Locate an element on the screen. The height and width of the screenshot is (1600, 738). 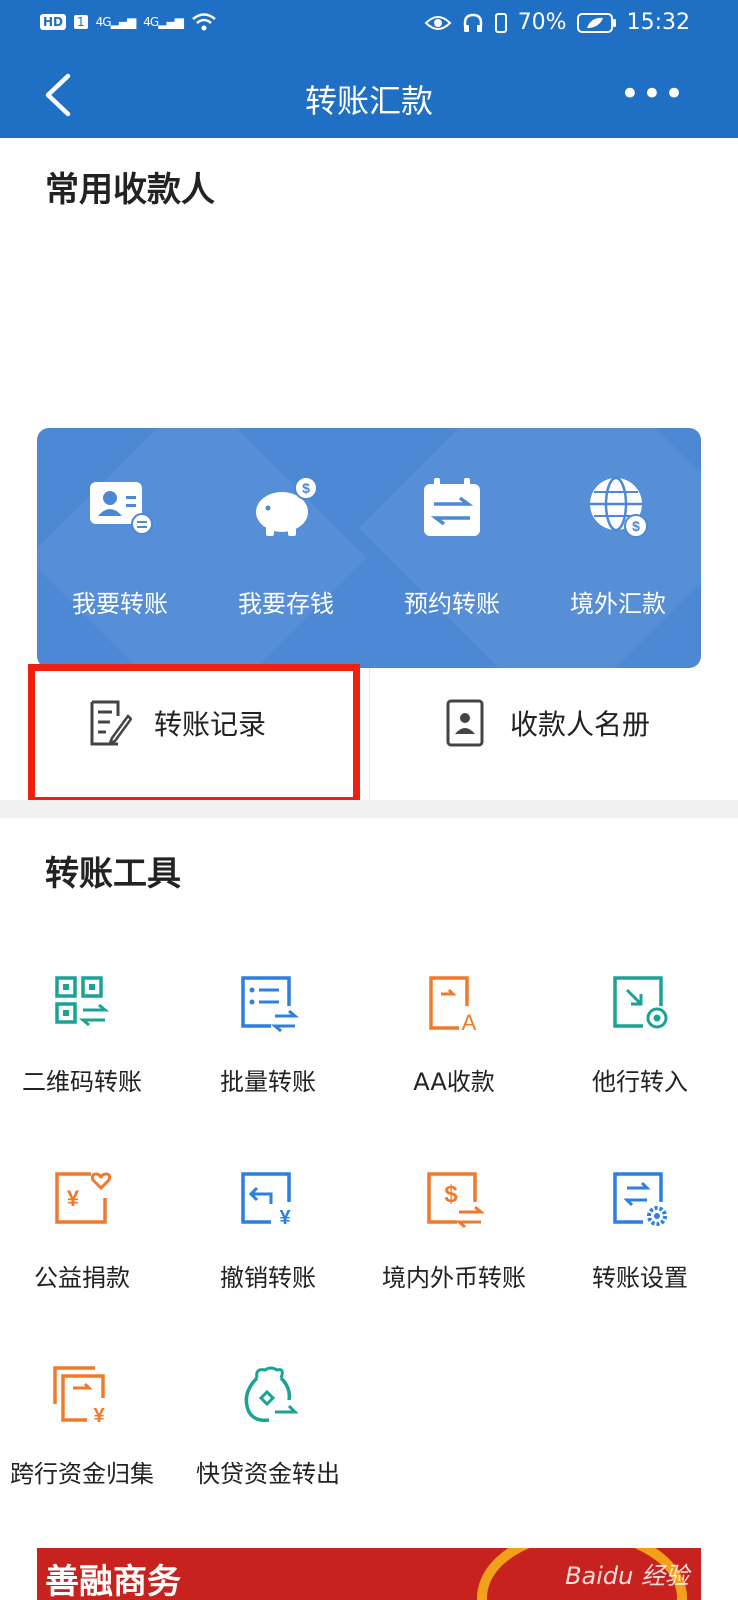
tool-label: AA收款 is located at coordinates (454, 1082).